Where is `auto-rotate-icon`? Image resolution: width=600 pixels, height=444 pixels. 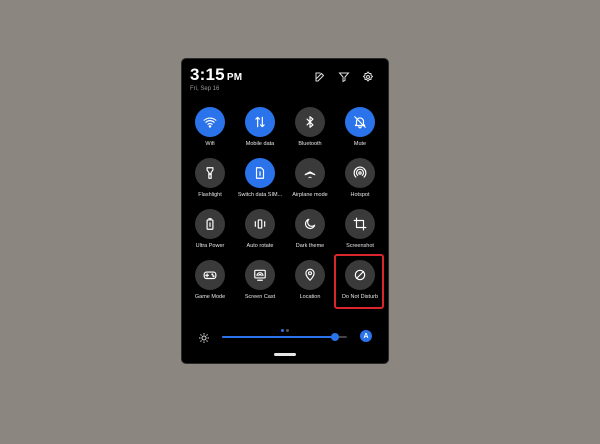
auto-rotate-icon is located at coordinates (260, 224).